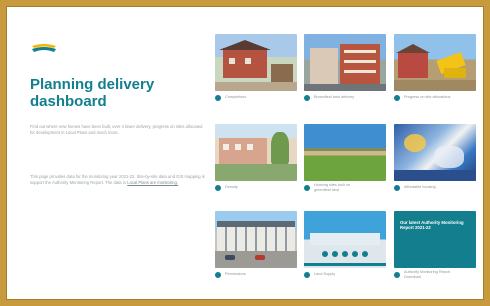 The width and height of the screenshot is (490, 306). I want to click on tile-label: Completions, so click(236, 97).